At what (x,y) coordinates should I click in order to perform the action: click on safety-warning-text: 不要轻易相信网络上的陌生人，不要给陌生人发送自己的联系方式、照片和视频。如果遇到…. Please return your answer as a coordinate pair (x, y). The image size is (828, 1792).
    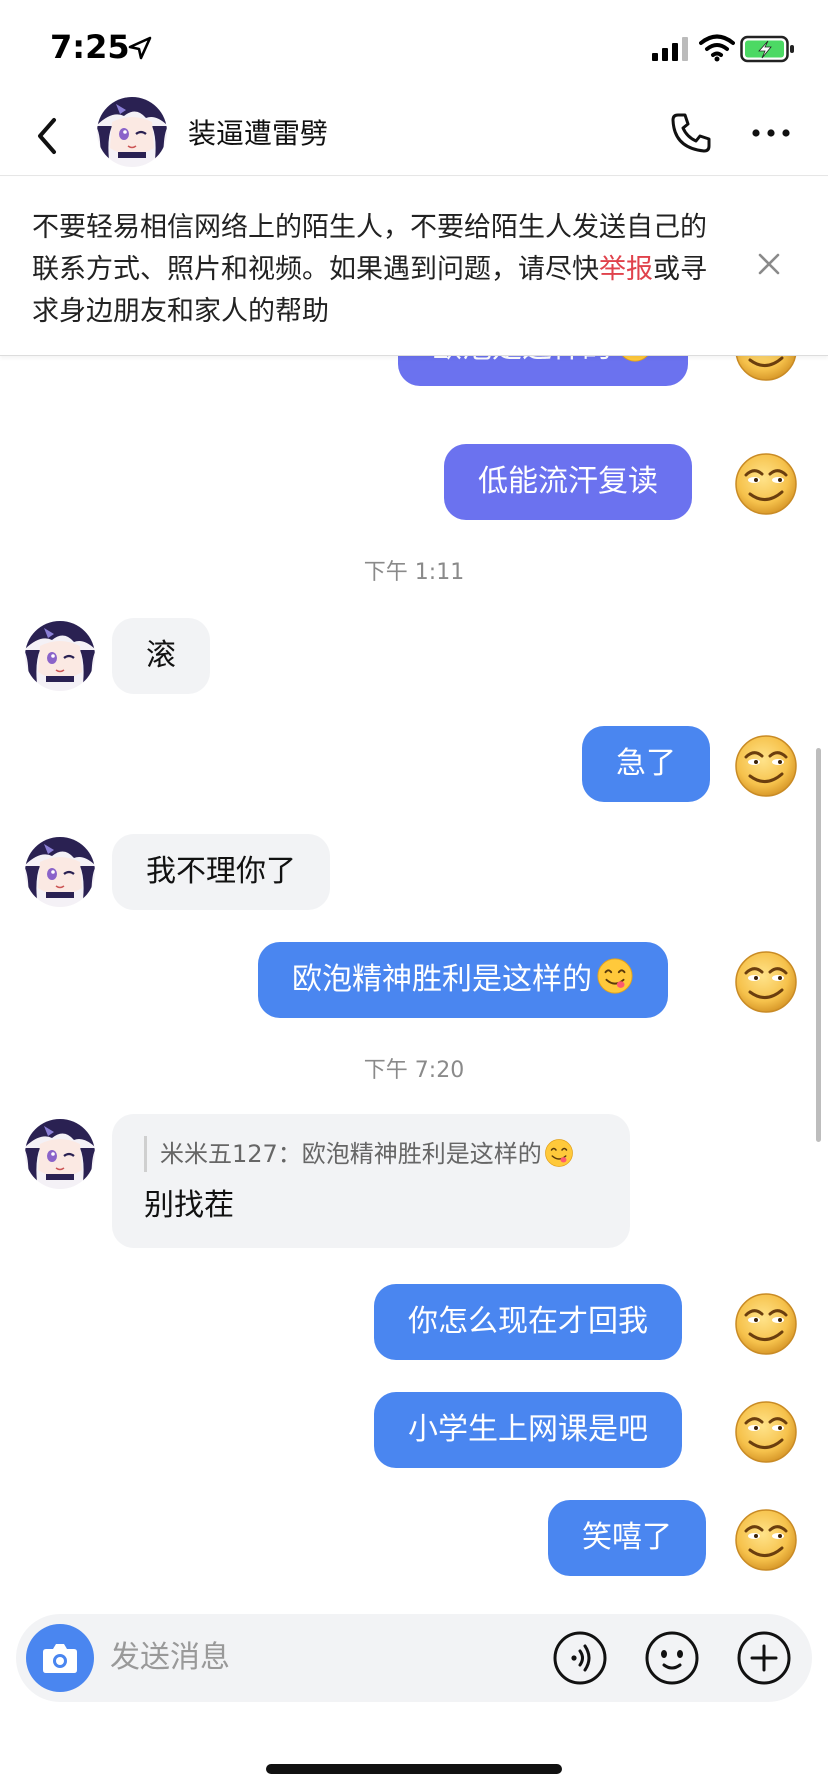
    Looking at the image, I should click on (377, 270).